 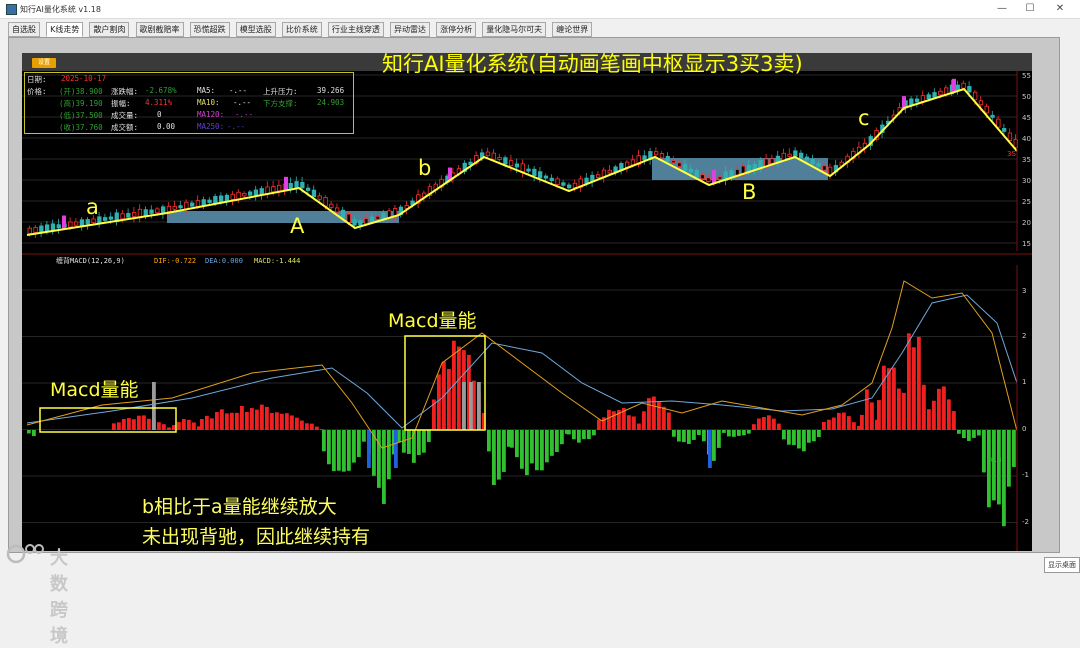 I want to click on macd-tick: -1, so click(x=1025, y=475).